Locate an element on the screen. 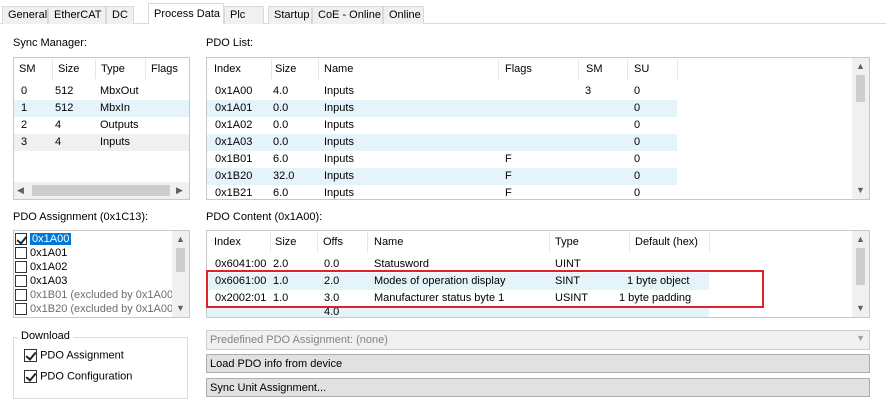 This screenshot has width=886, height=405. tab-online: Online is located at coordinates (403, 15).